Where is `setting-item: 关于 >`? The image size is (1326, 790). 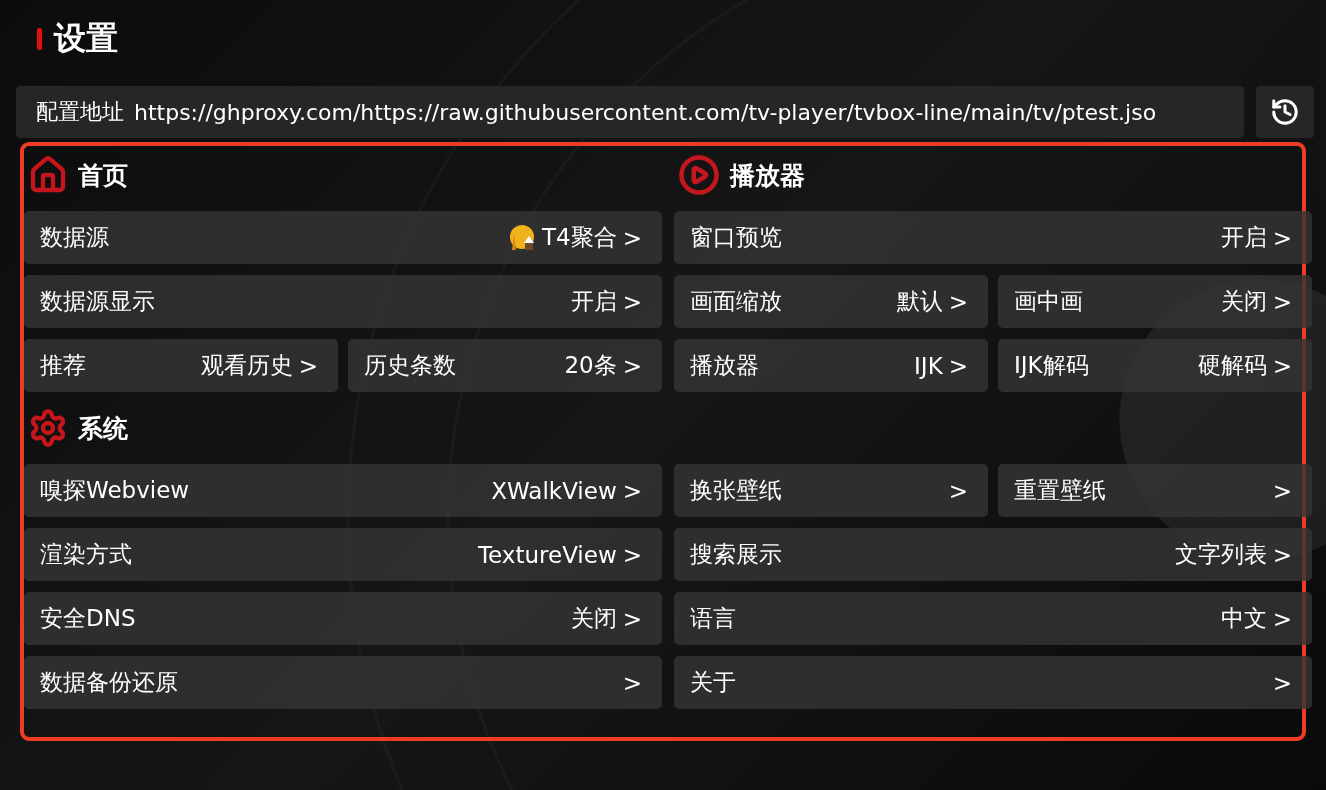
setting-item: 关于 > is located at coordinates (993, 682).